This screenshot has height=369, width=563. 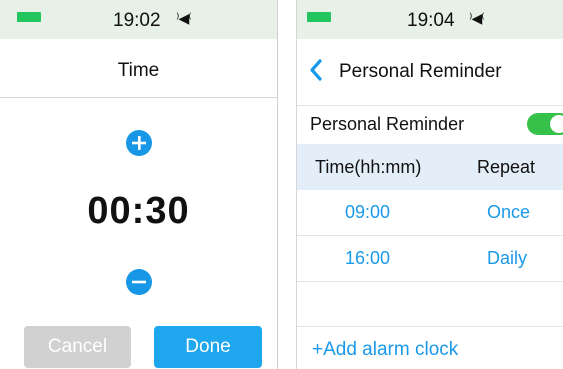 I want to click on row-repeat: Once, so click(x=509, y=212).